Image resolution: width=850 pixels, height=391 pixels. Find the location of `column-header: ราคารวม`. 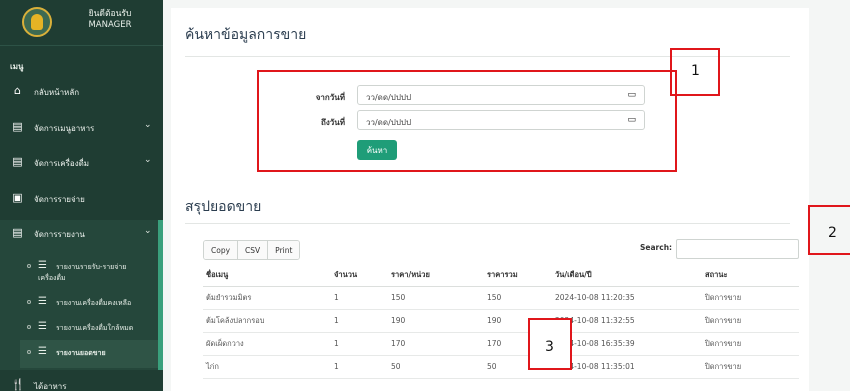

column-header: ราคารวม is located at coordinates (518, 275).